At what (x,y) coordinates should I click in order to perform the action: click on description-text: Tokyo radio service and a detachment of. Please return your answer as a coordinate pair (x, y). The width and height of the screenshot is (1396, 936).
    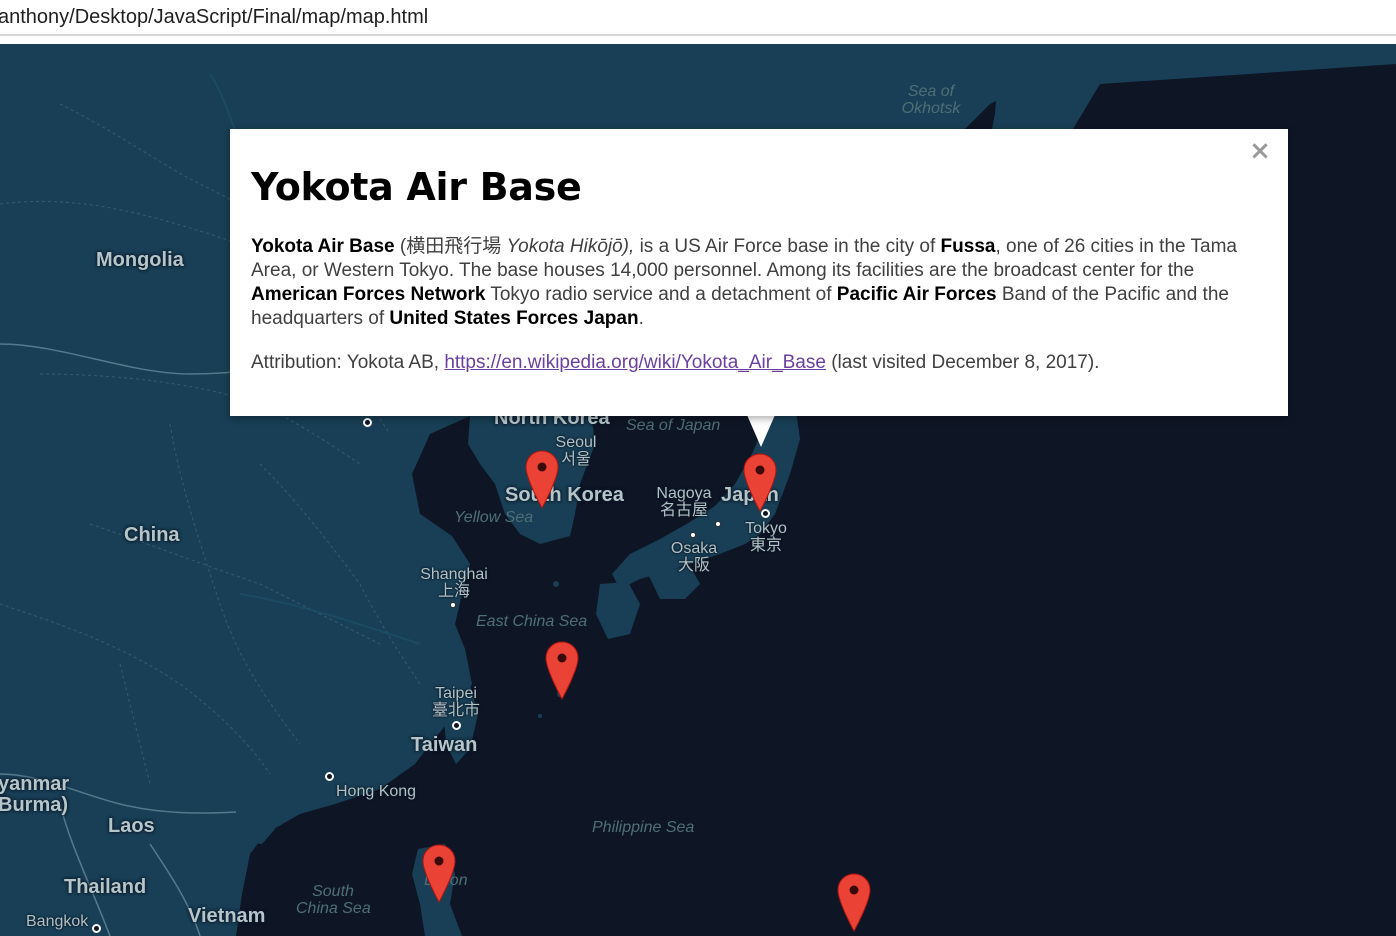
    Looking at the image, I should click on (661, 294).